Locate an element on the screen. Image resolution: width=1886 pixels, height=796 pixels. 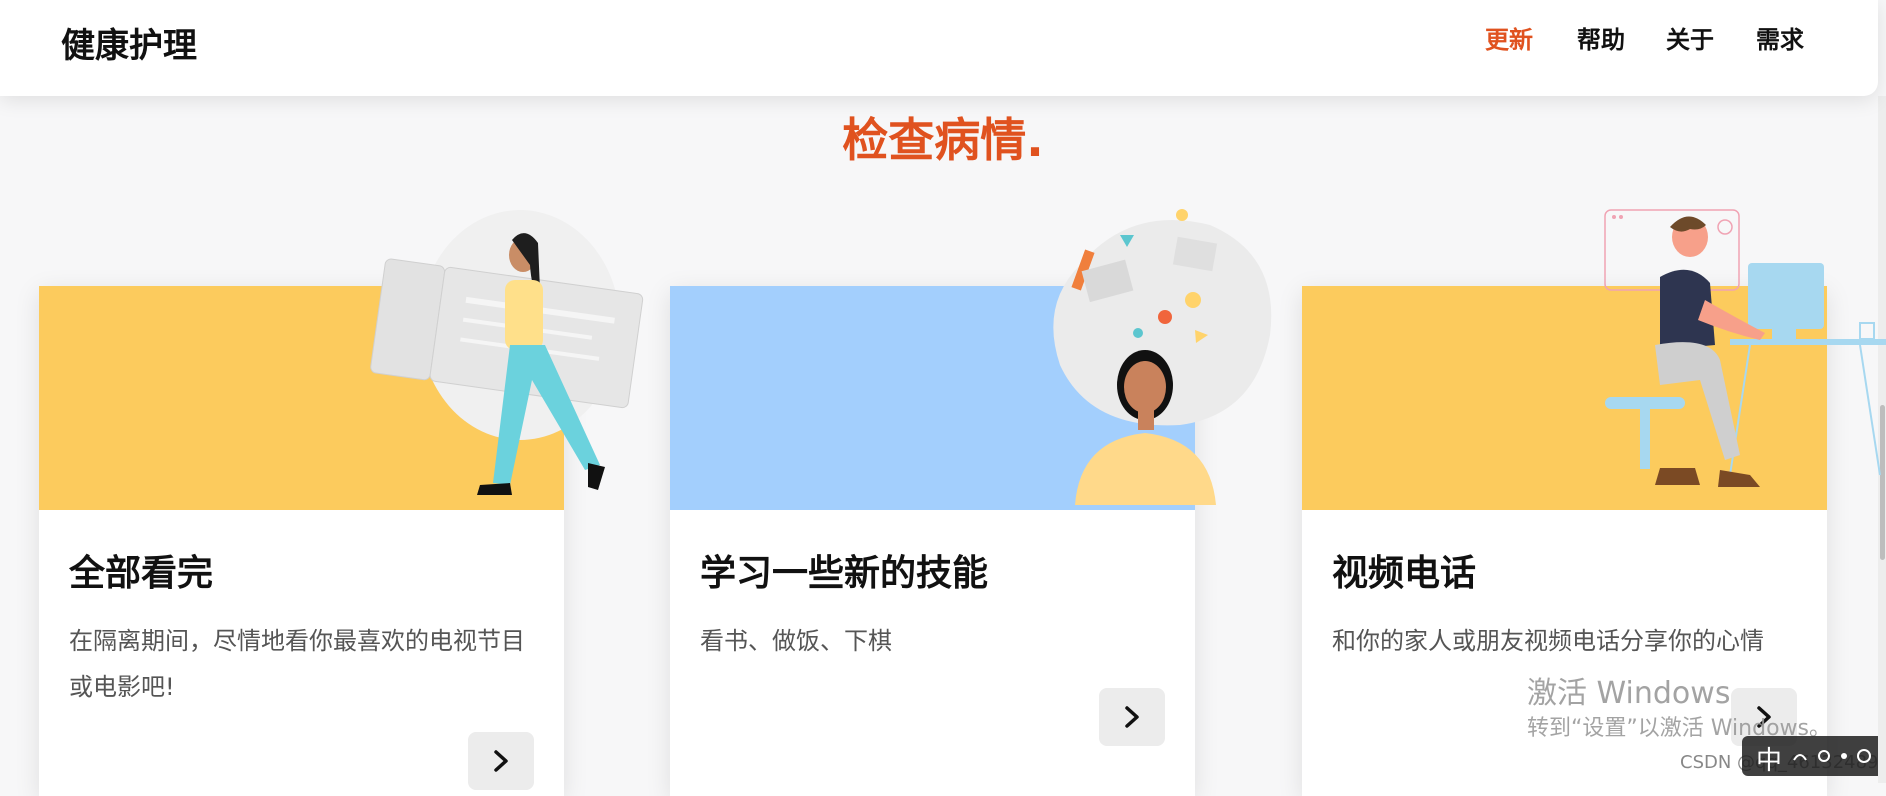
brand-logo-text: 健康护理 is located at coordinates (129, 42).